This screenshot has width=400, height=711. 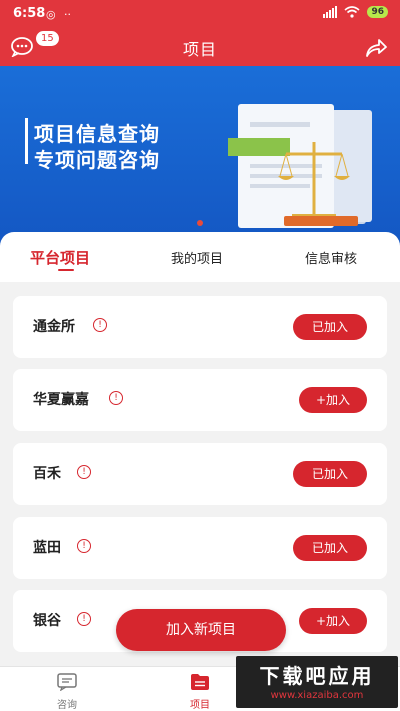 What do you see at coordinates (331, 257) in the screenshot?
I see `tab-info-review: 信息审核` at bounding box center [331, 257].